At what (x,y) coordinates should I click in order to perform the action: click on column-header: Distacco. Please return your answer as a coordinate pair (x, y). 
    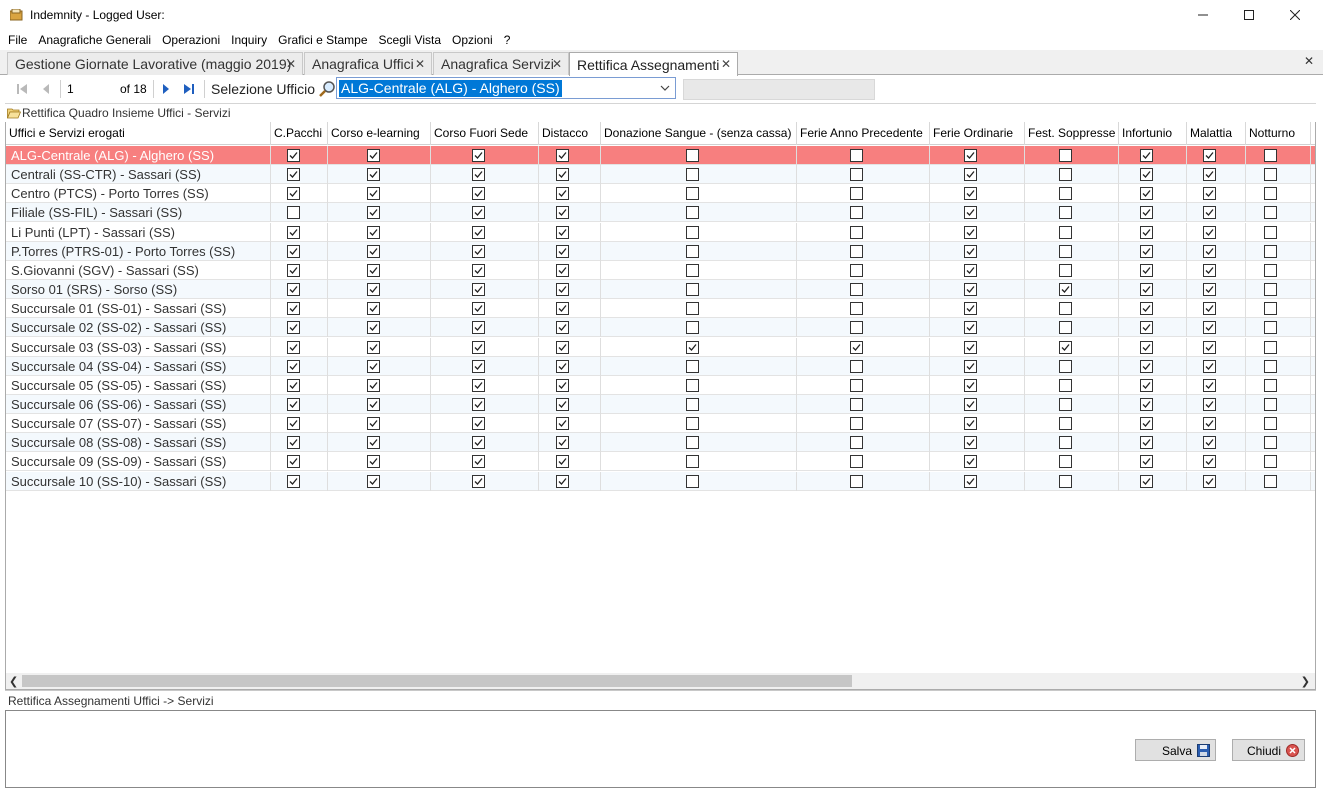
    Looking at the image, I should click on (570, 133).